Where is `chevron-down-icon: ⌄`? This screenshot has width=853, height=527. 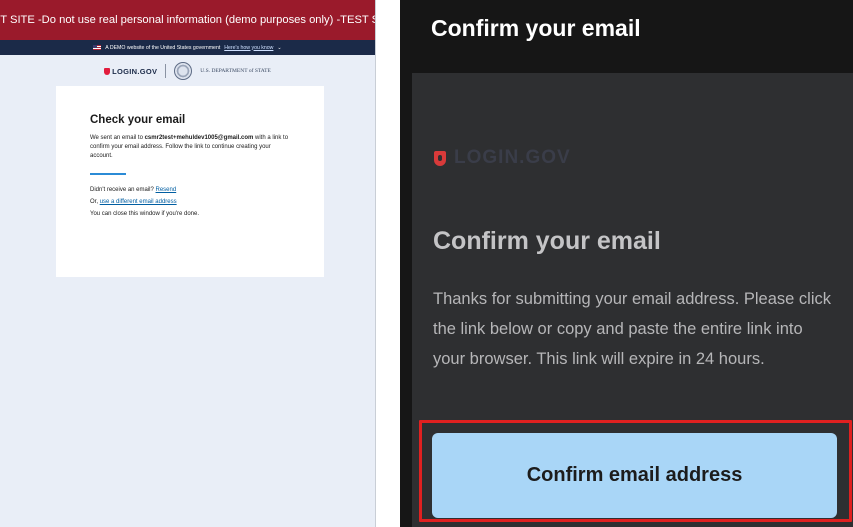 chevron-down-icon: ⌄ is located at coordinates (279, 48).